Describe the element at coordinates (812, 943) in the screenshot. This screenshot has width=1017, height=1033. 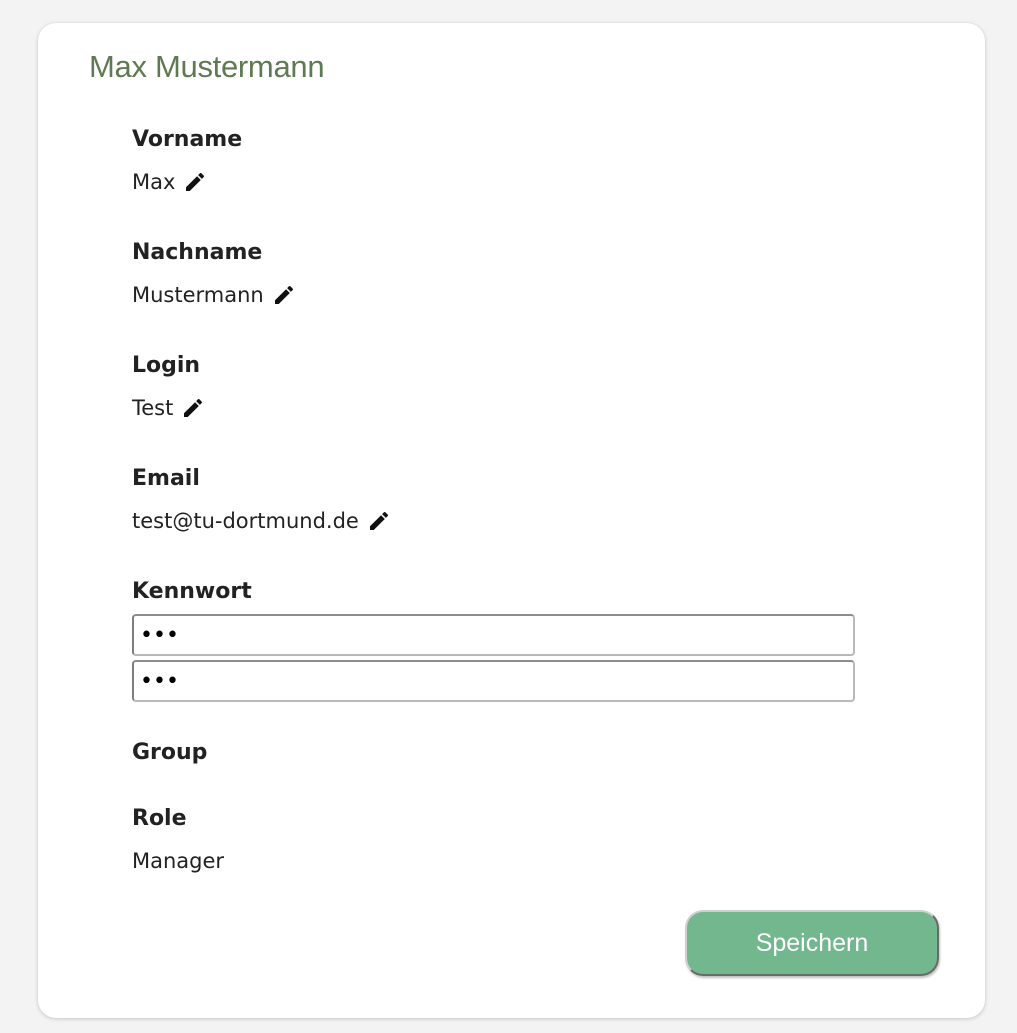
I see `save-button: Speichern` at that location.